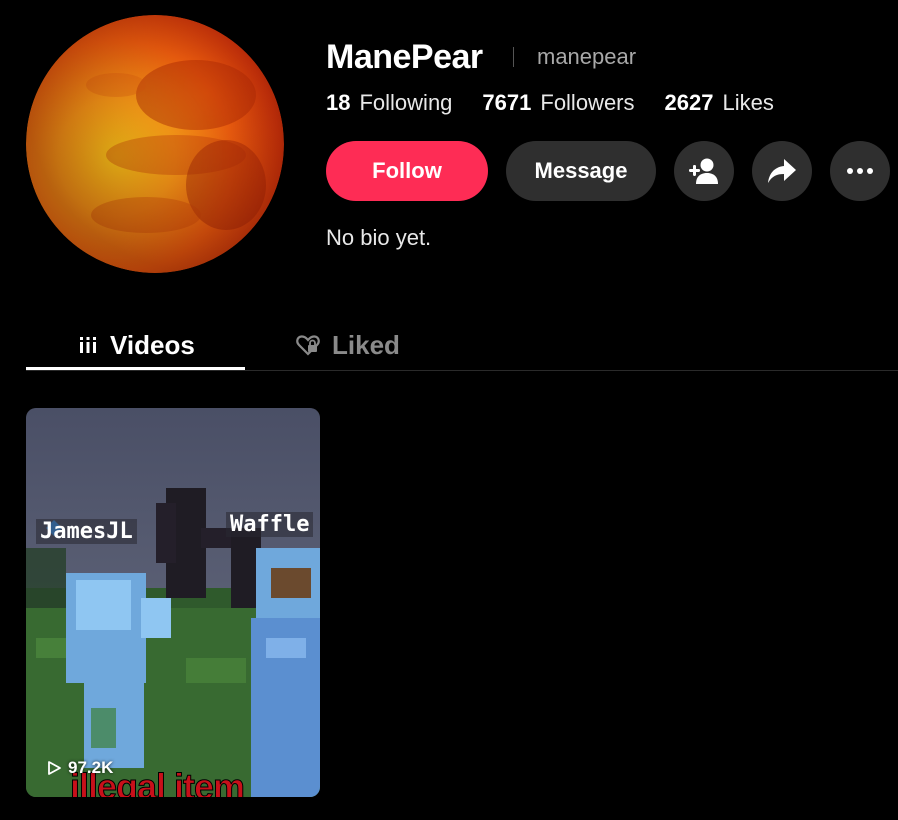  I want to click on share-button, so click(782, 171).